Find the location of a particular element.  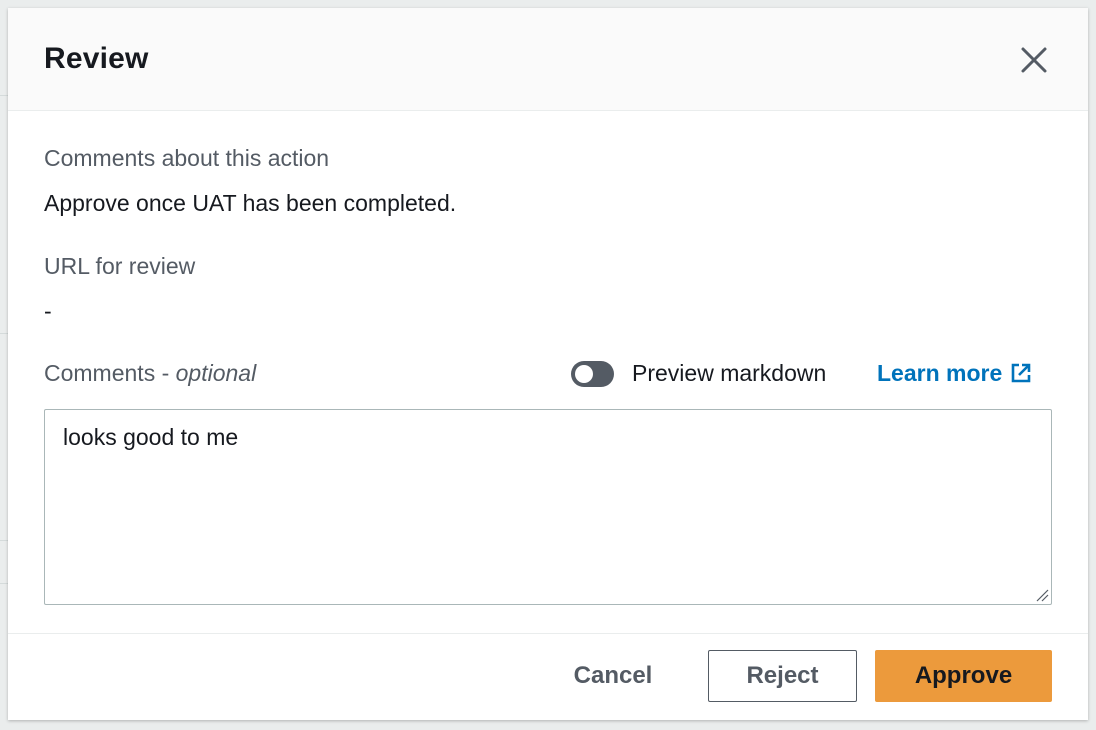

preview-markdown-toggle is located at coordinates (592, 374).